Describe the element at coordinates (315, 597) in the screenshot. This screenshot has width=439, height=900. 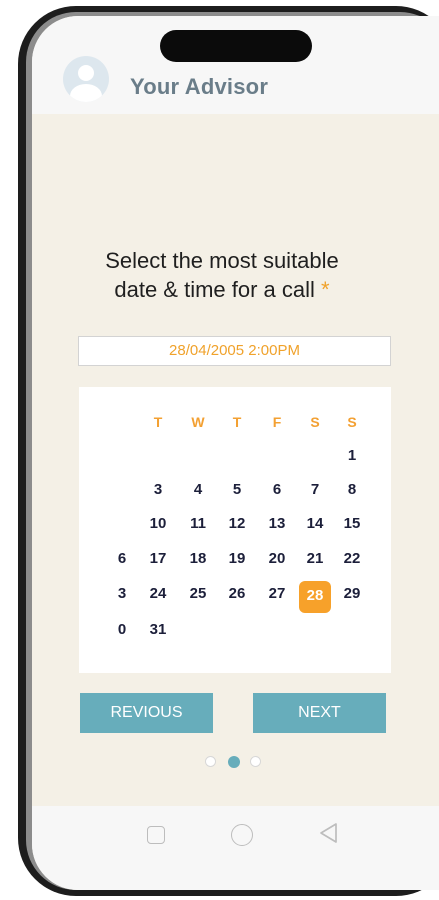
I see `selected-calendar-day: 28` at that location.